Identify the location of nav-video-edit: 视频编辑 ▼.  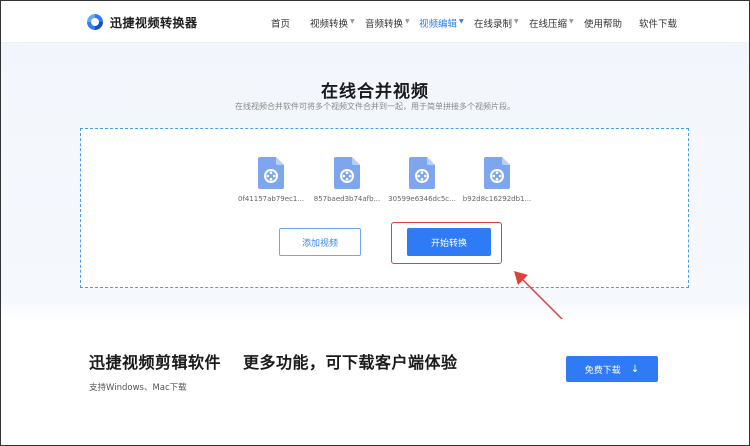
(441, 23).